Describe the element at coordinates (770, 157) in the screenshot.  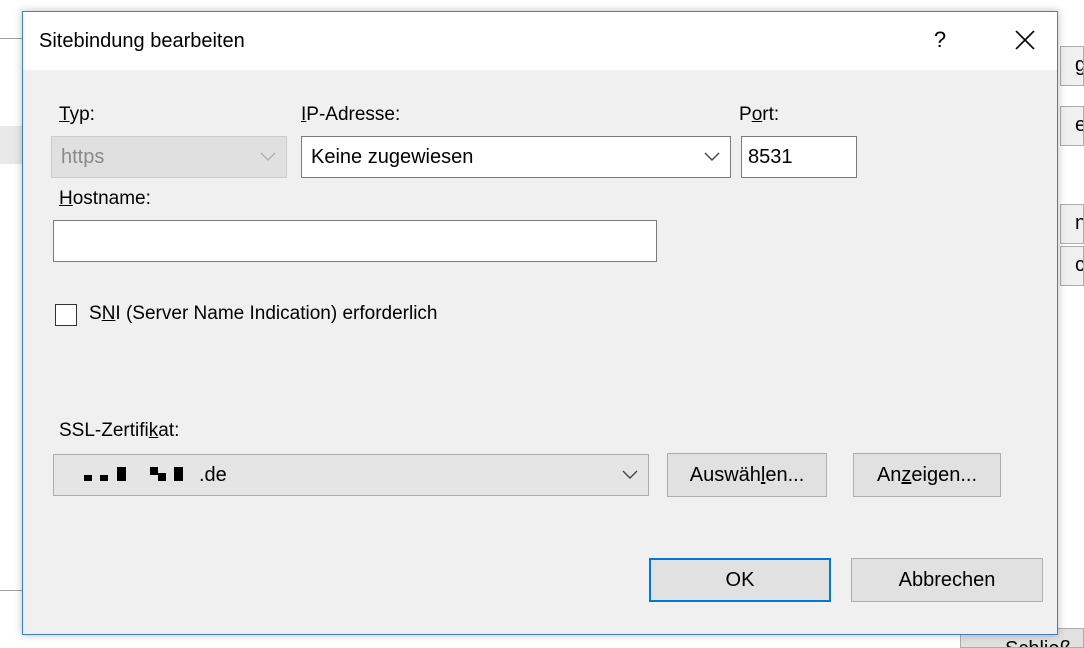
I see `port-value: 8531` at that location.